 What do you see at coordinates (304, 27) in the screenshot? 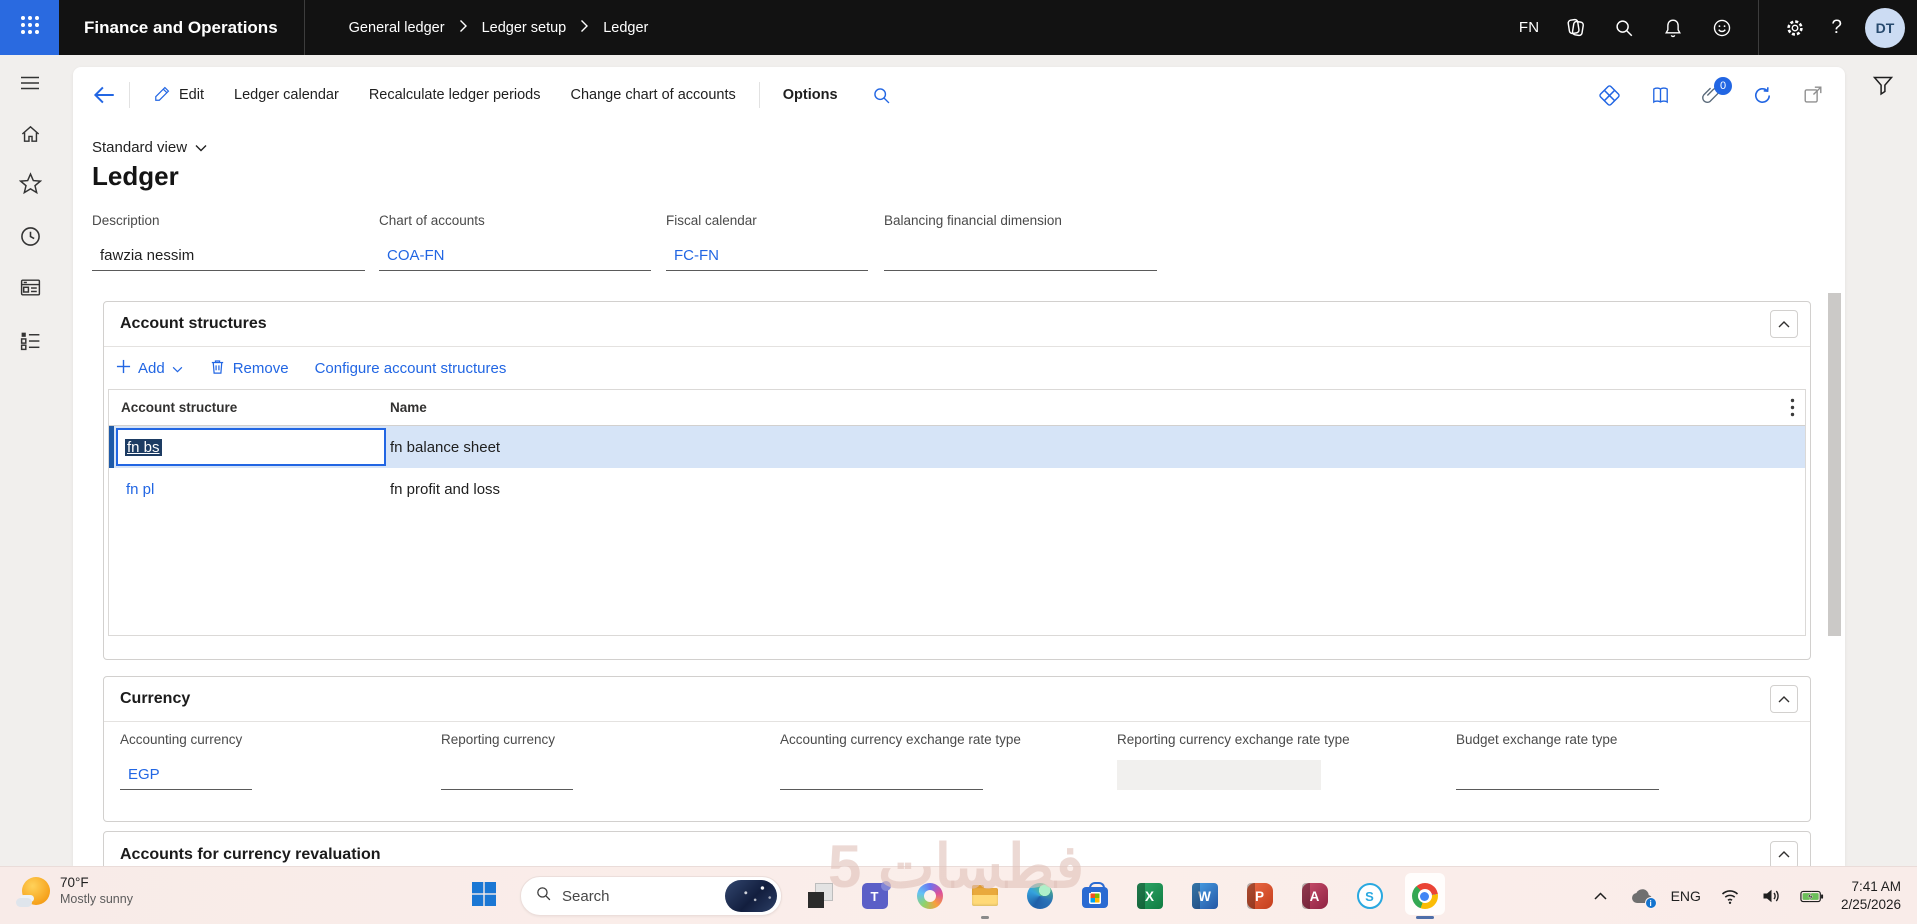
I see `titlebar-divider` at bounding box center [304, 27].